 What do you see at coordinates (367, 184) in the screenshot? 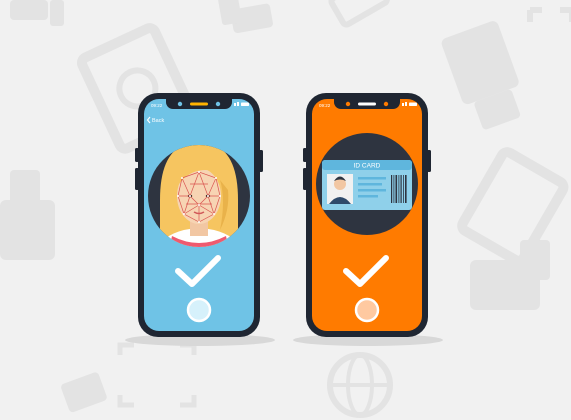
I see `id-card-icon: ID CARD` at bounding box center [367, 184].